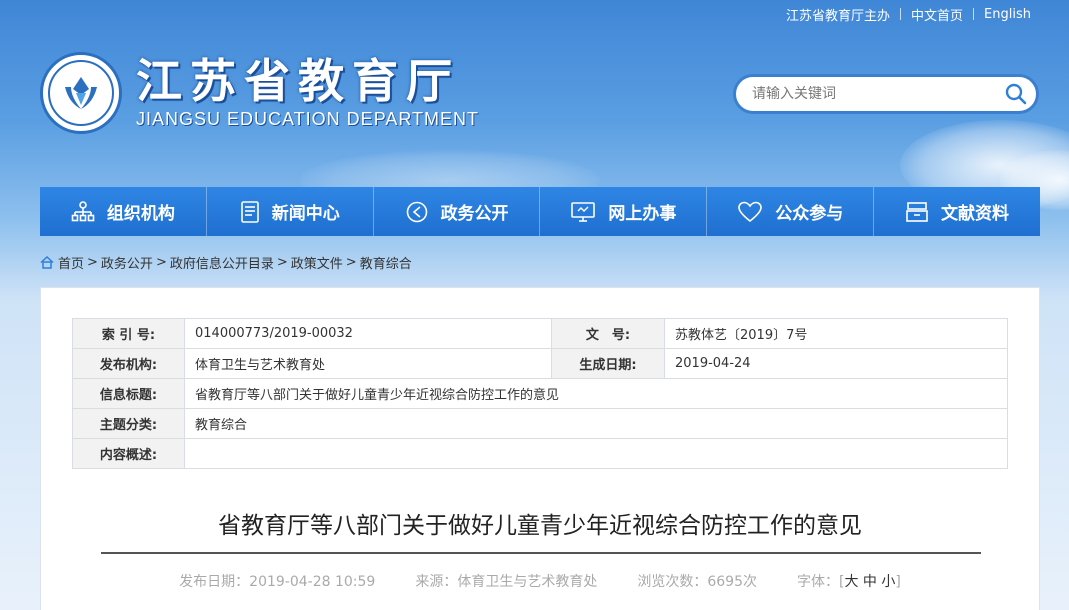 The image size is (1069, 610). Describe the element at coordinates (541, 553) in the screenshot. I see `title-divider` at that location.